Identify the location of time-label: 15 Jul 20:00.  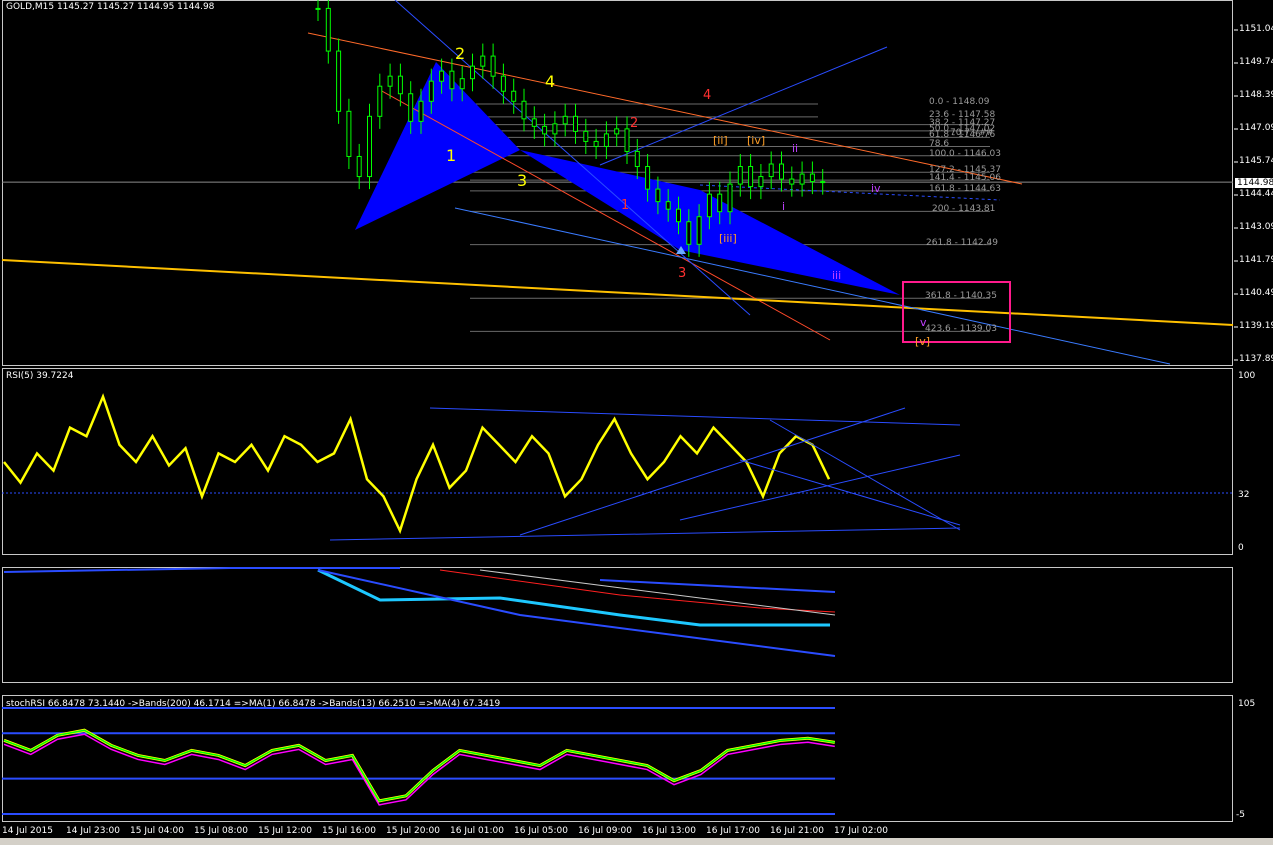
(413, 831).